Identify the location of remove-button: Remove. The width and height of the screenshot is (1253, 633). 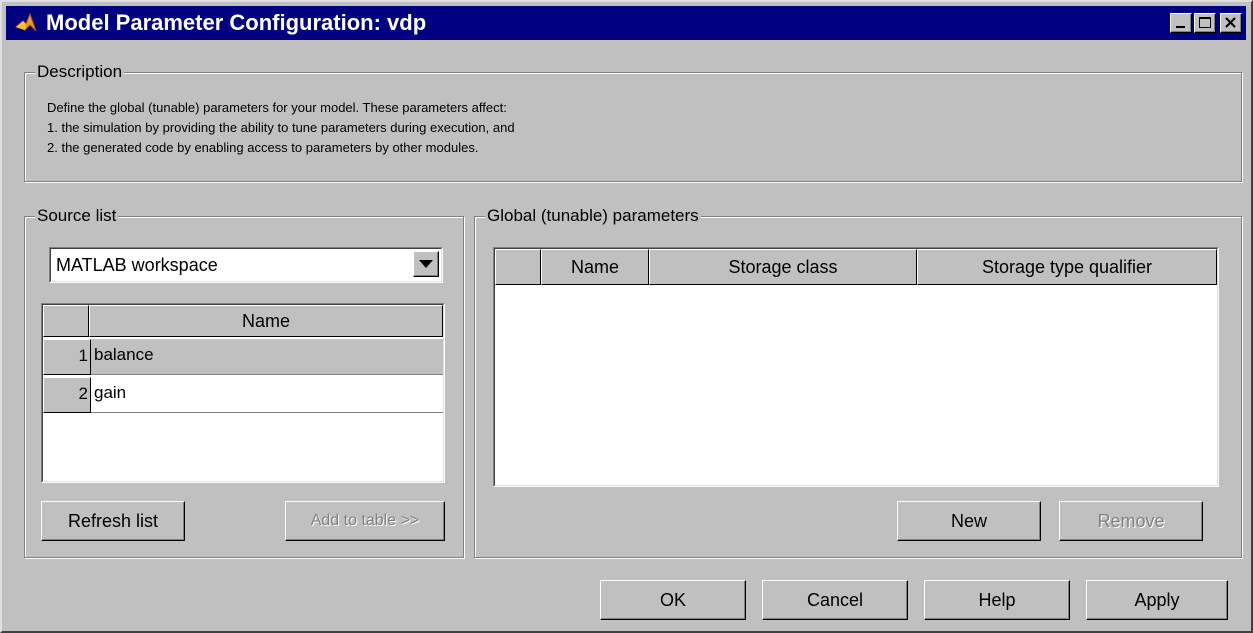
(1131, 521).